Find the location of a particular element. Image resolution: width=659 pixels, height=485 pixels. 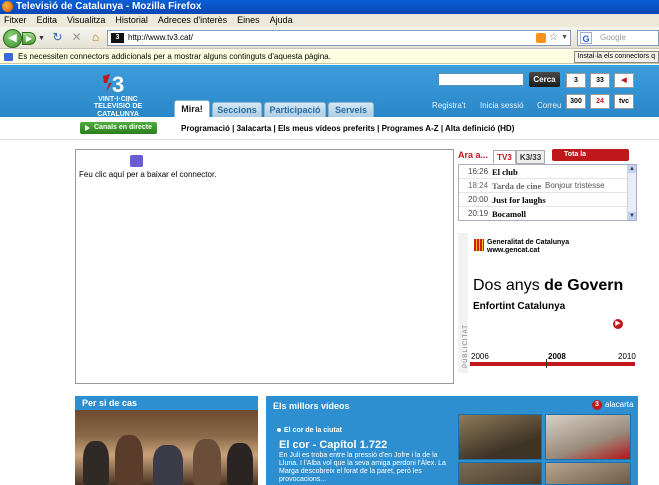

per-si-de-cas-heading: Per si de cas is located at coordinates (166, 403).